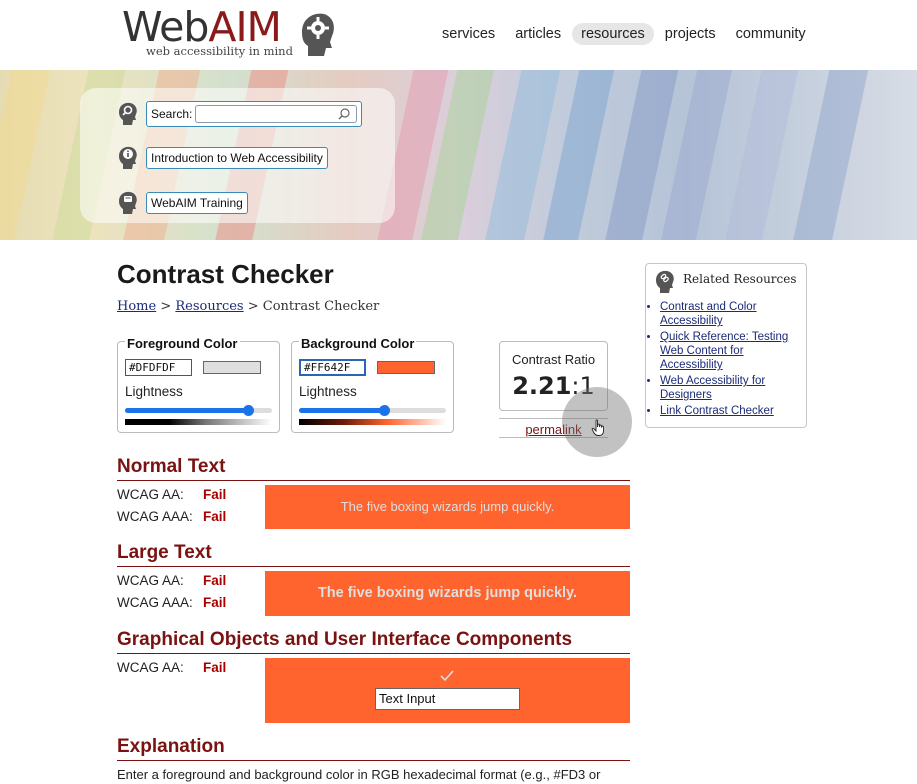  Describe the element at coordinates (225, 274) in the screenshot. I see `page-title: Contrast Checker` at that location.